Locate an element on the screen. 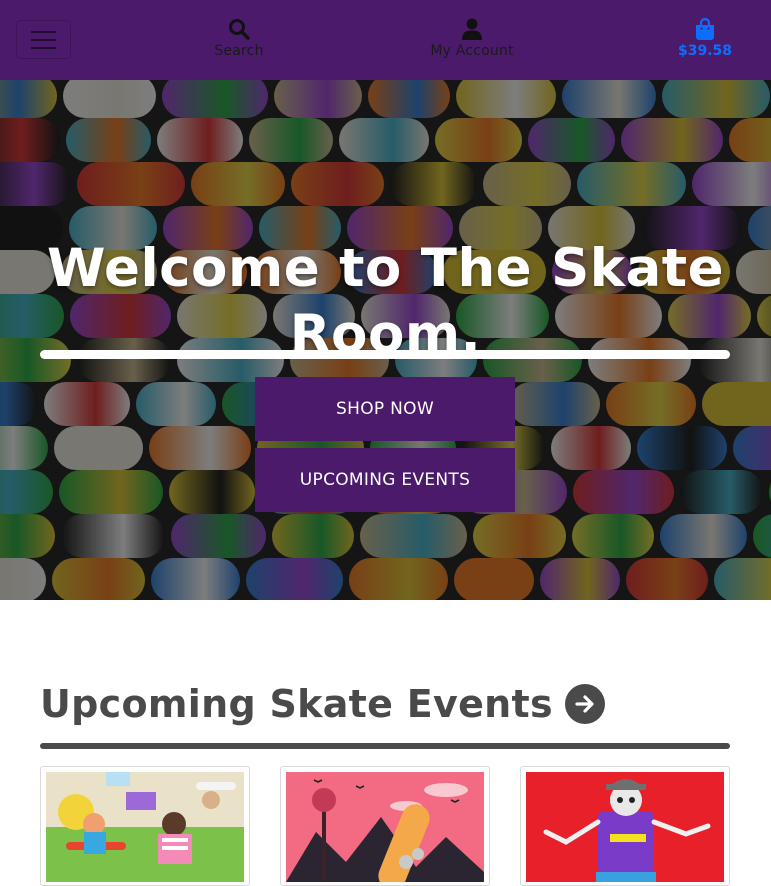 The height and width of the screenshot is (886, 771). shopping-bag-link: $39.58 is located at coordinates (705, 37).